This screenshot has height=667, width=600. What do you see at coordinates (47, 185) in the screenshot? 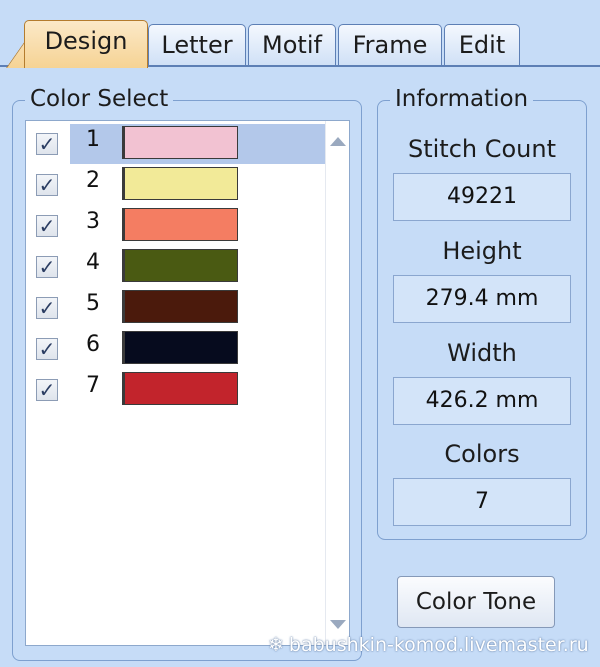
I see `color-2-checkbox: ✓` at bounding box center [47, 185].